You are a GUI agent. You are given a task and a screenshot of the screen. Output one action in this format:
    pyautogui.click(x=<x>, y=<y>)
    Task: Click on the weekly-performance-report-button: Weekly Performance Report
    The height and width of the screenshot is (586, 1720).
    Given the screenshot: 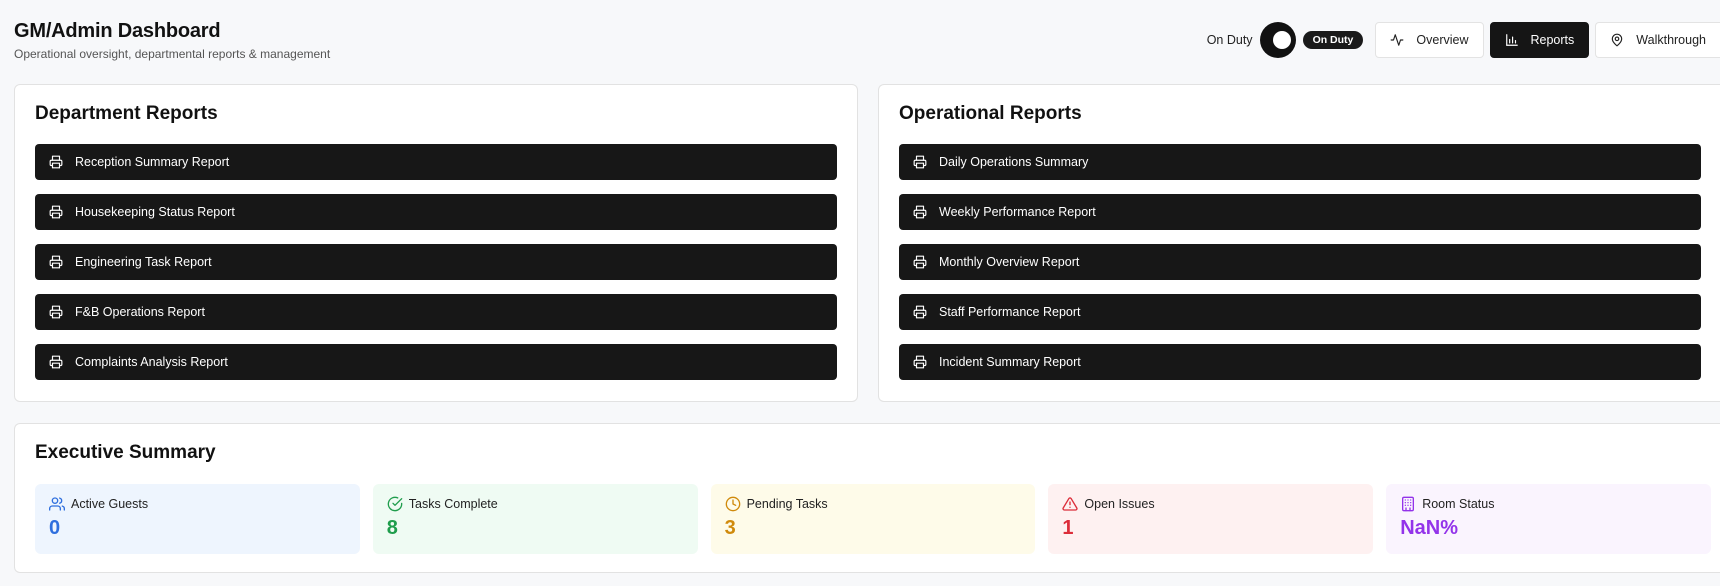 What is the action you would take?
    pyautogui.click(x=1300, y=212)
    